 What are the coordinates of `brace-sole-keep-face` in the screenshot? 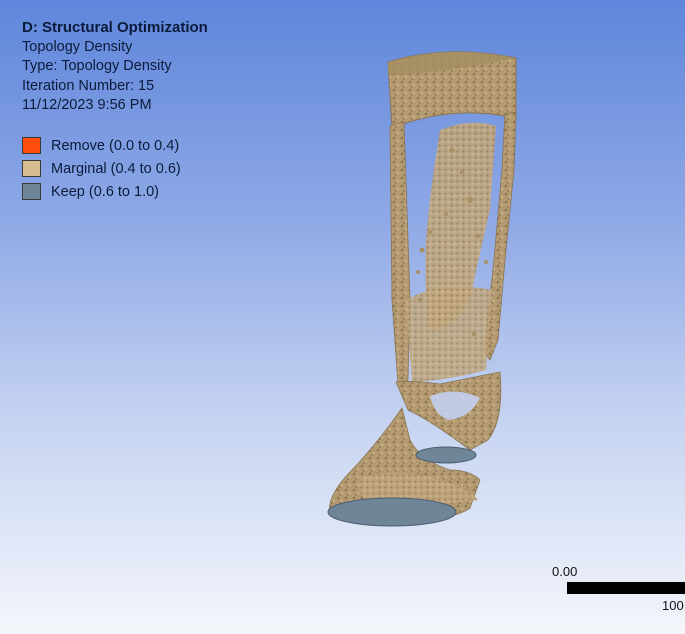 It's located at (392, 512).